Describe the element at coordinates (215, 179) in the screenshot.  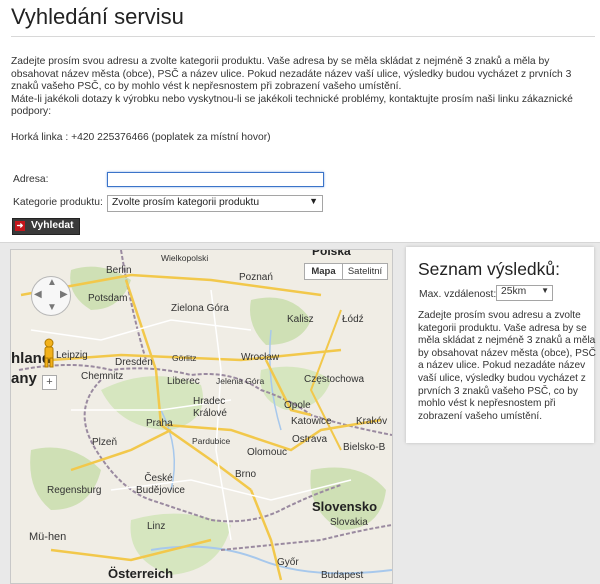
I see `address-input` at that location.